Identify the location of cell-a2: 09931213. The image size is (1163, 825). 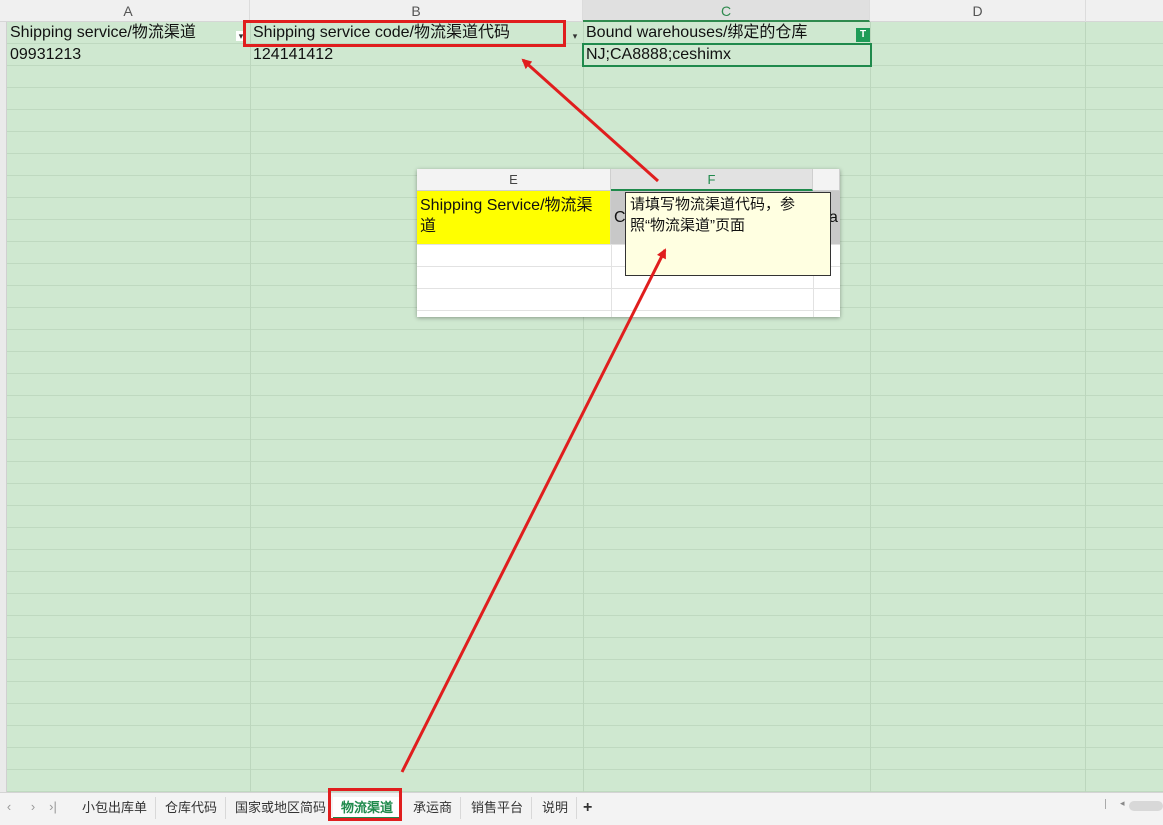
(128, 55).